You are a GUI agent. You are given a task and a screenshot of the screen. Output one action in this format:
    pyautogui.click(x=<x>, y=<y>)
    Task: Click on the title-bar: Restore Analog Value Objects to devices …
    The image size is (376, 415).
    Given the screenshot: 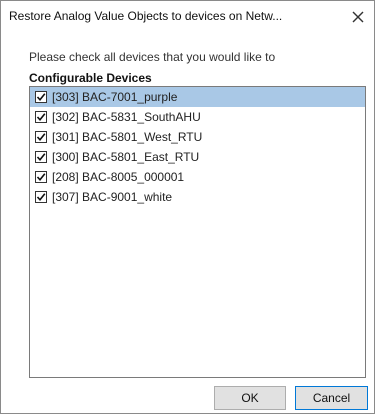 What is the action you would take?
    pyautogui.click(x=187, y=16)
    